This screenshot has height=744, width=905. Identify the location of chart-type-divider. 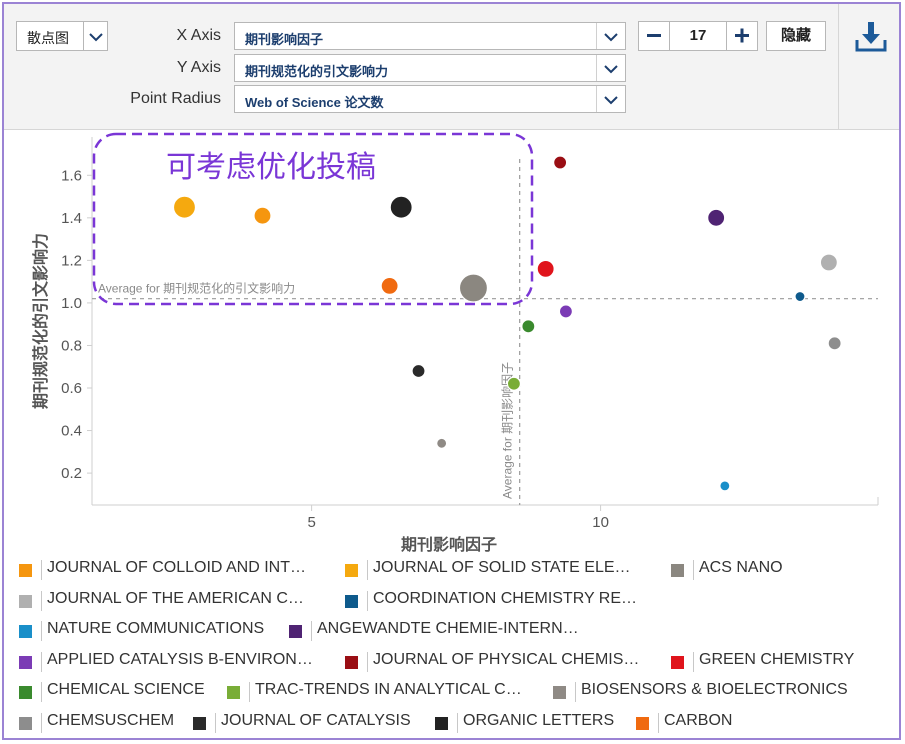
(83, 36).